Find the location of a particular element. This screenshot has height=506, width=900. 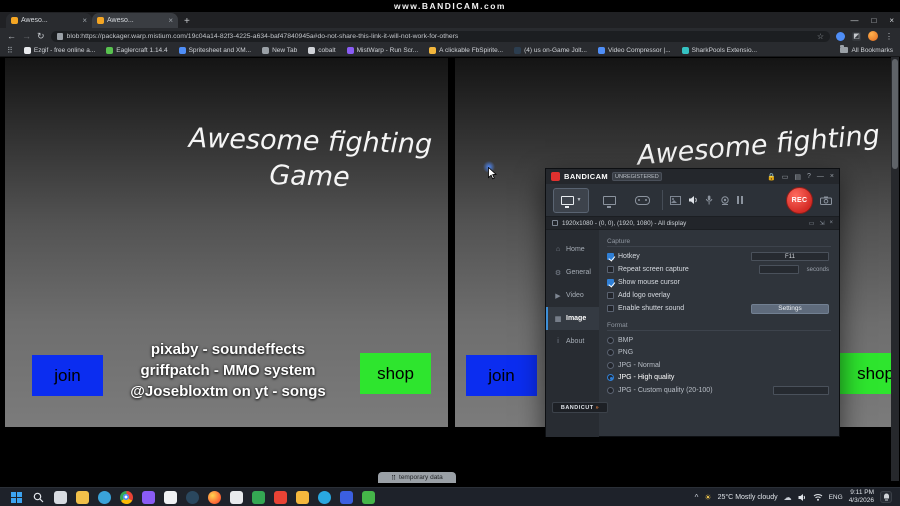

format-option-jpg-normal: JPG - Normal is located at coordinates (719, 365).